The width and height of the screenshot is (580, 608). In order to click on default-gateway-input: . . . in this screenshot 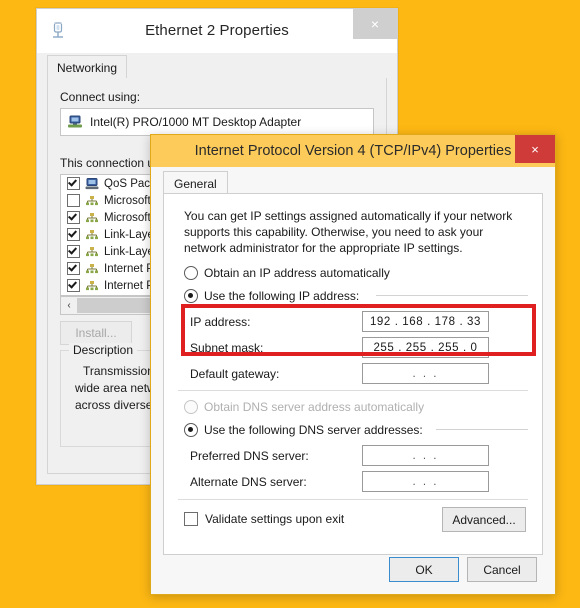, I will do `click(425, 373)`.